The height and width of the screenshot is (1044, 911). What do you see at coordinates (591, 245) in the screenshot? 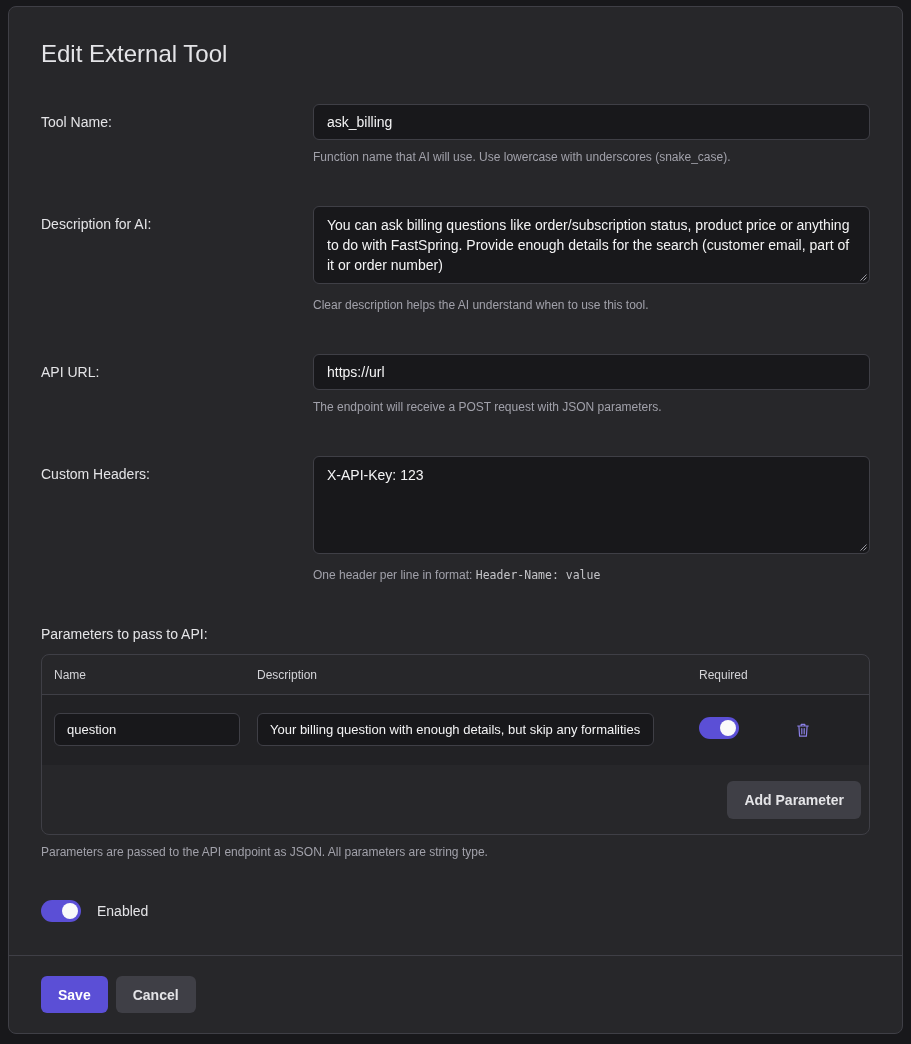
I see `text-area: You can ask billing questions like order/subscription status, product price or anything to do with FastSpring. Provide enough details for the search (customer email, part of it or order number)` at bounding box center [591, 245].